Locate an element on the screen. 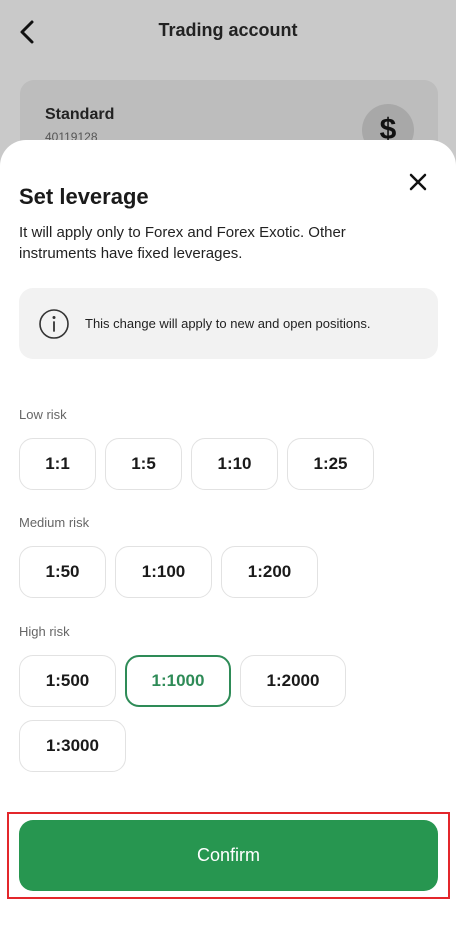 The width and height of the screenshot is (456, 941). medium-risk-label: Medium risk is located at coordinates (54, 522).